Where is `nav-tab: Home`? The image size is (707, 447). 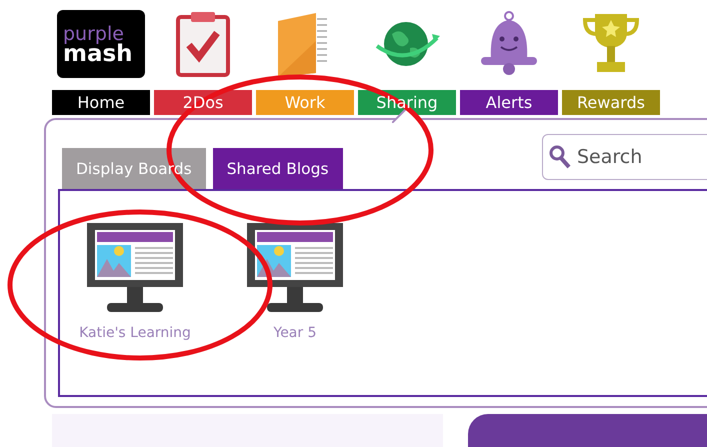
nav-tab: Home is located at coordinates (101, 102).